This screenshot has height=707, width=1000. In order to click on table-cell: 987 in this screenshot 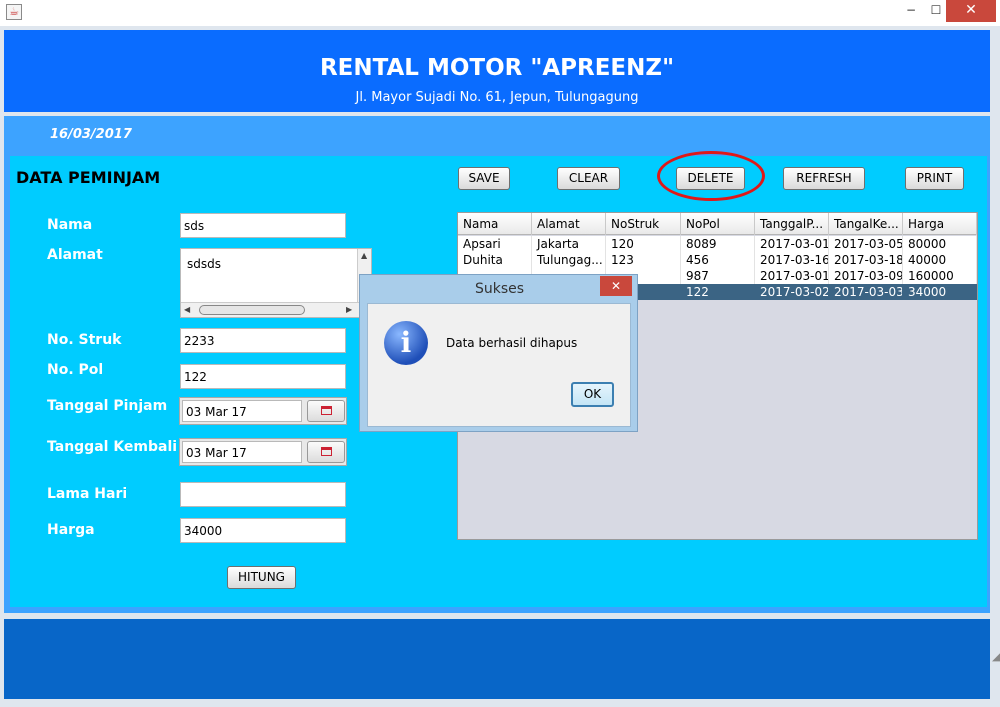, I will do `click(718, 276)`.